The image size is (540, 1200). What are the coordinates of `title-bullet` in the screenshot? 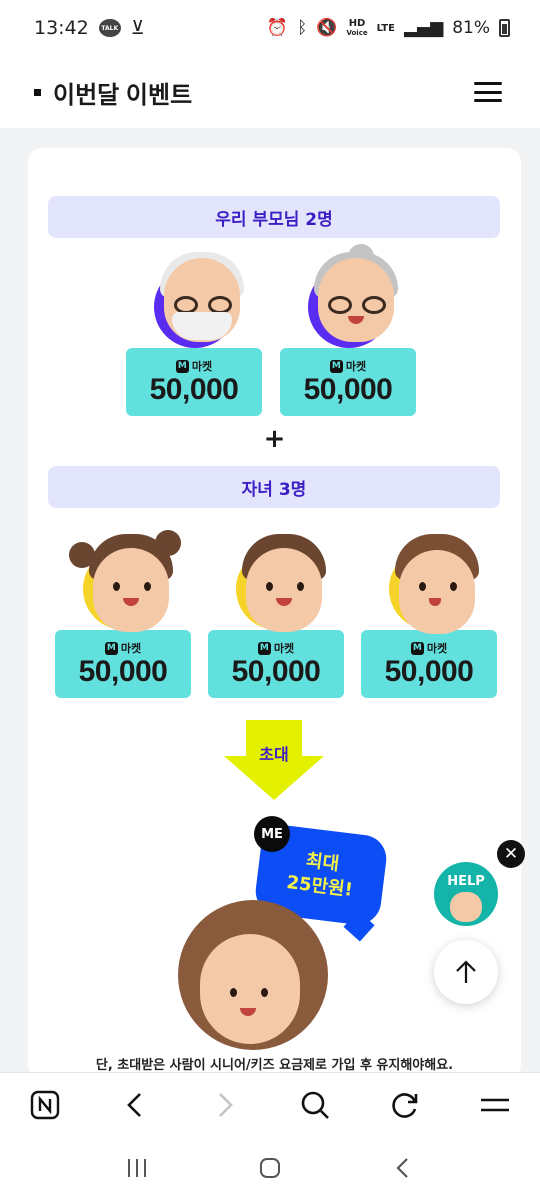 It's located at (37, 92).